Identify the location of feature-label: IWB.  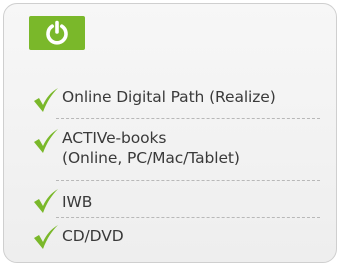
(77, 200).